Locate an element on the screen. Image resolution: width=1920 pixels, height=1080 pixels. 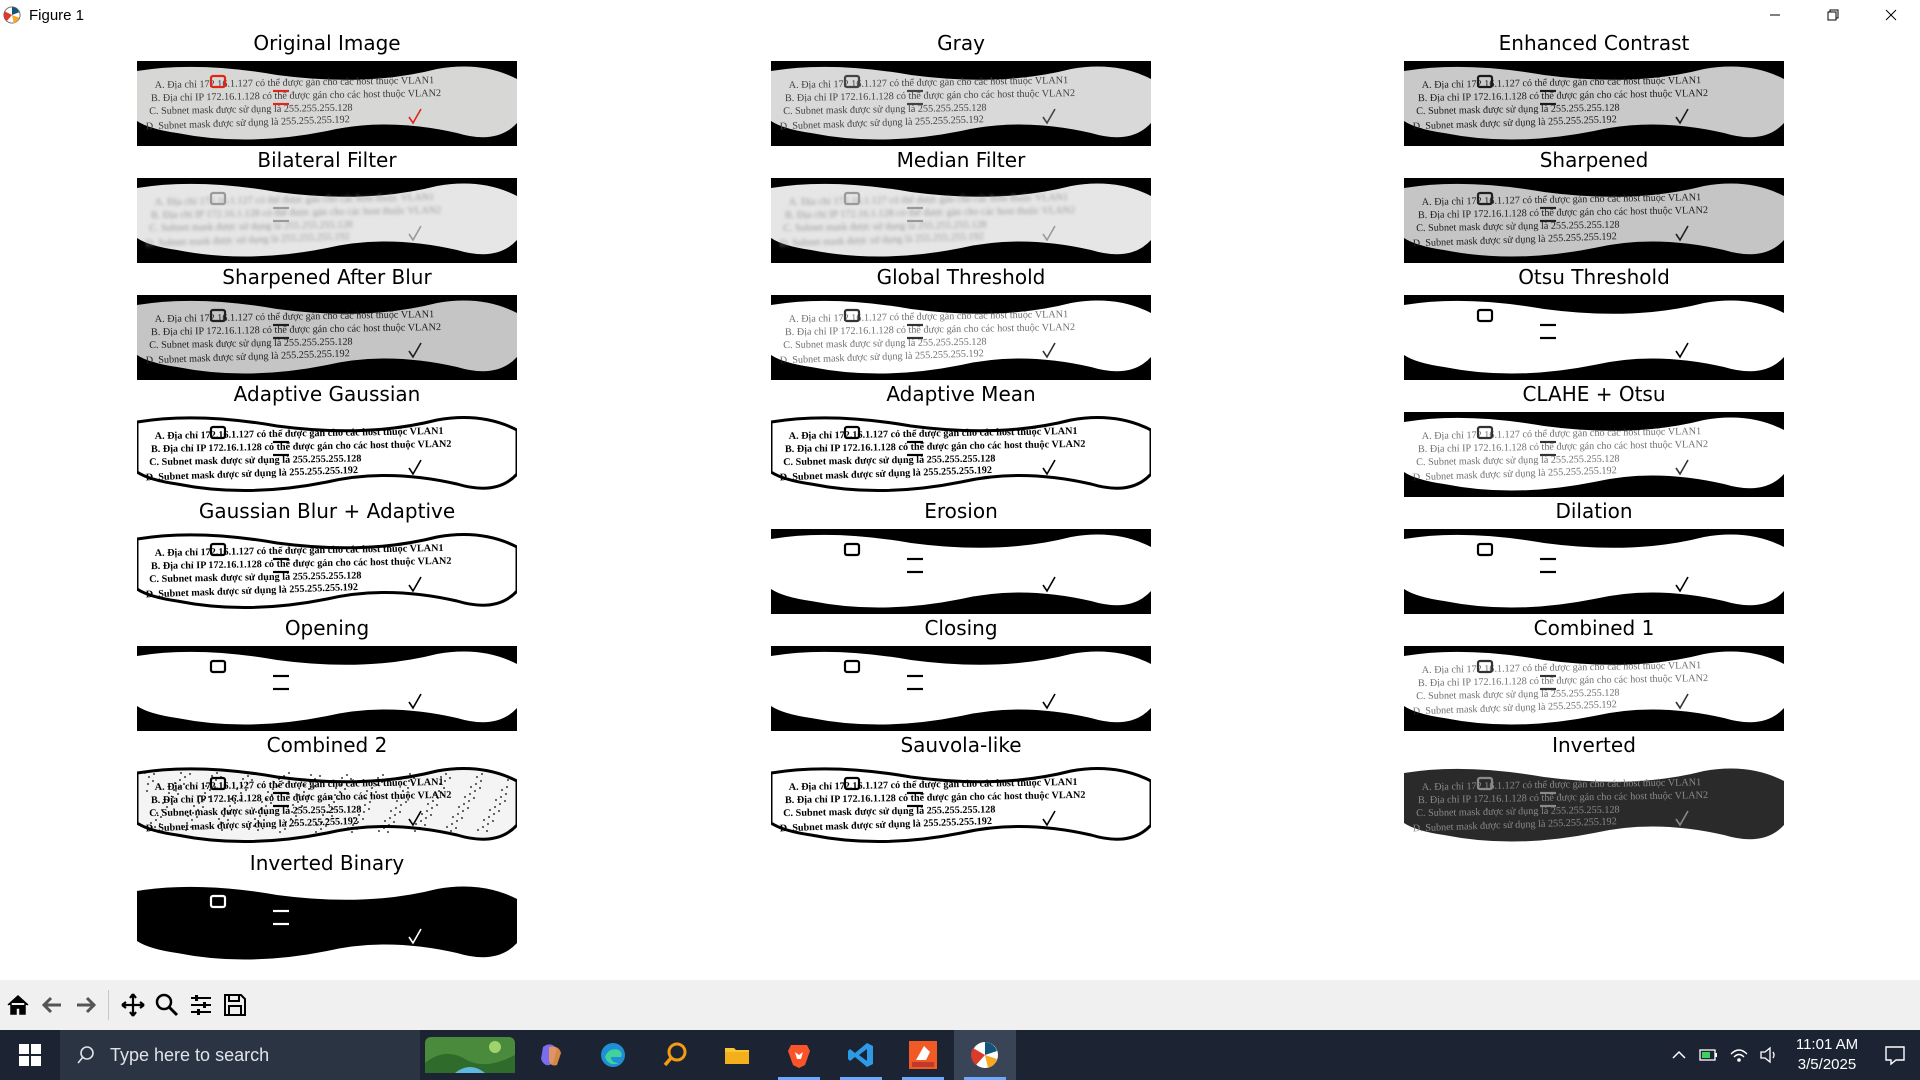
taskbar-foxit-reader is located at coordinates (923, 1055).